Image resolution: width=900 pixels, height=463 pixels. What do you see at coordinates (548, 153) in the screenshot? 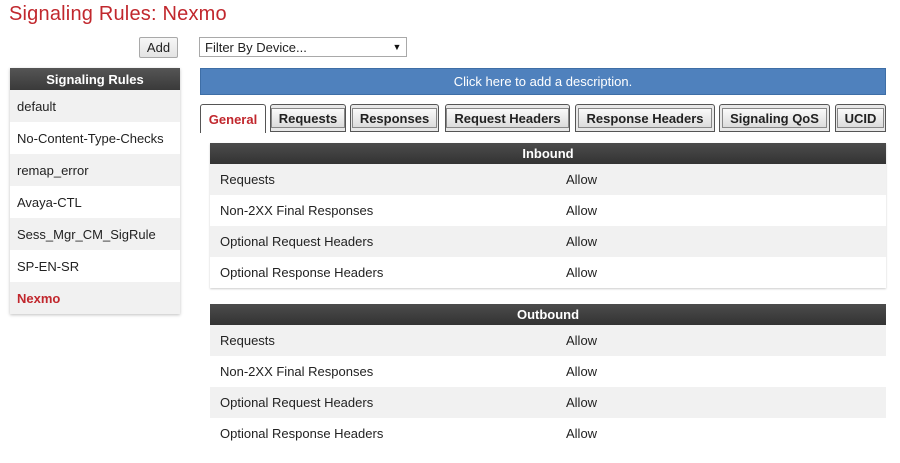
I see `inbound-header: Inbound` at bounding box center [548, 153].